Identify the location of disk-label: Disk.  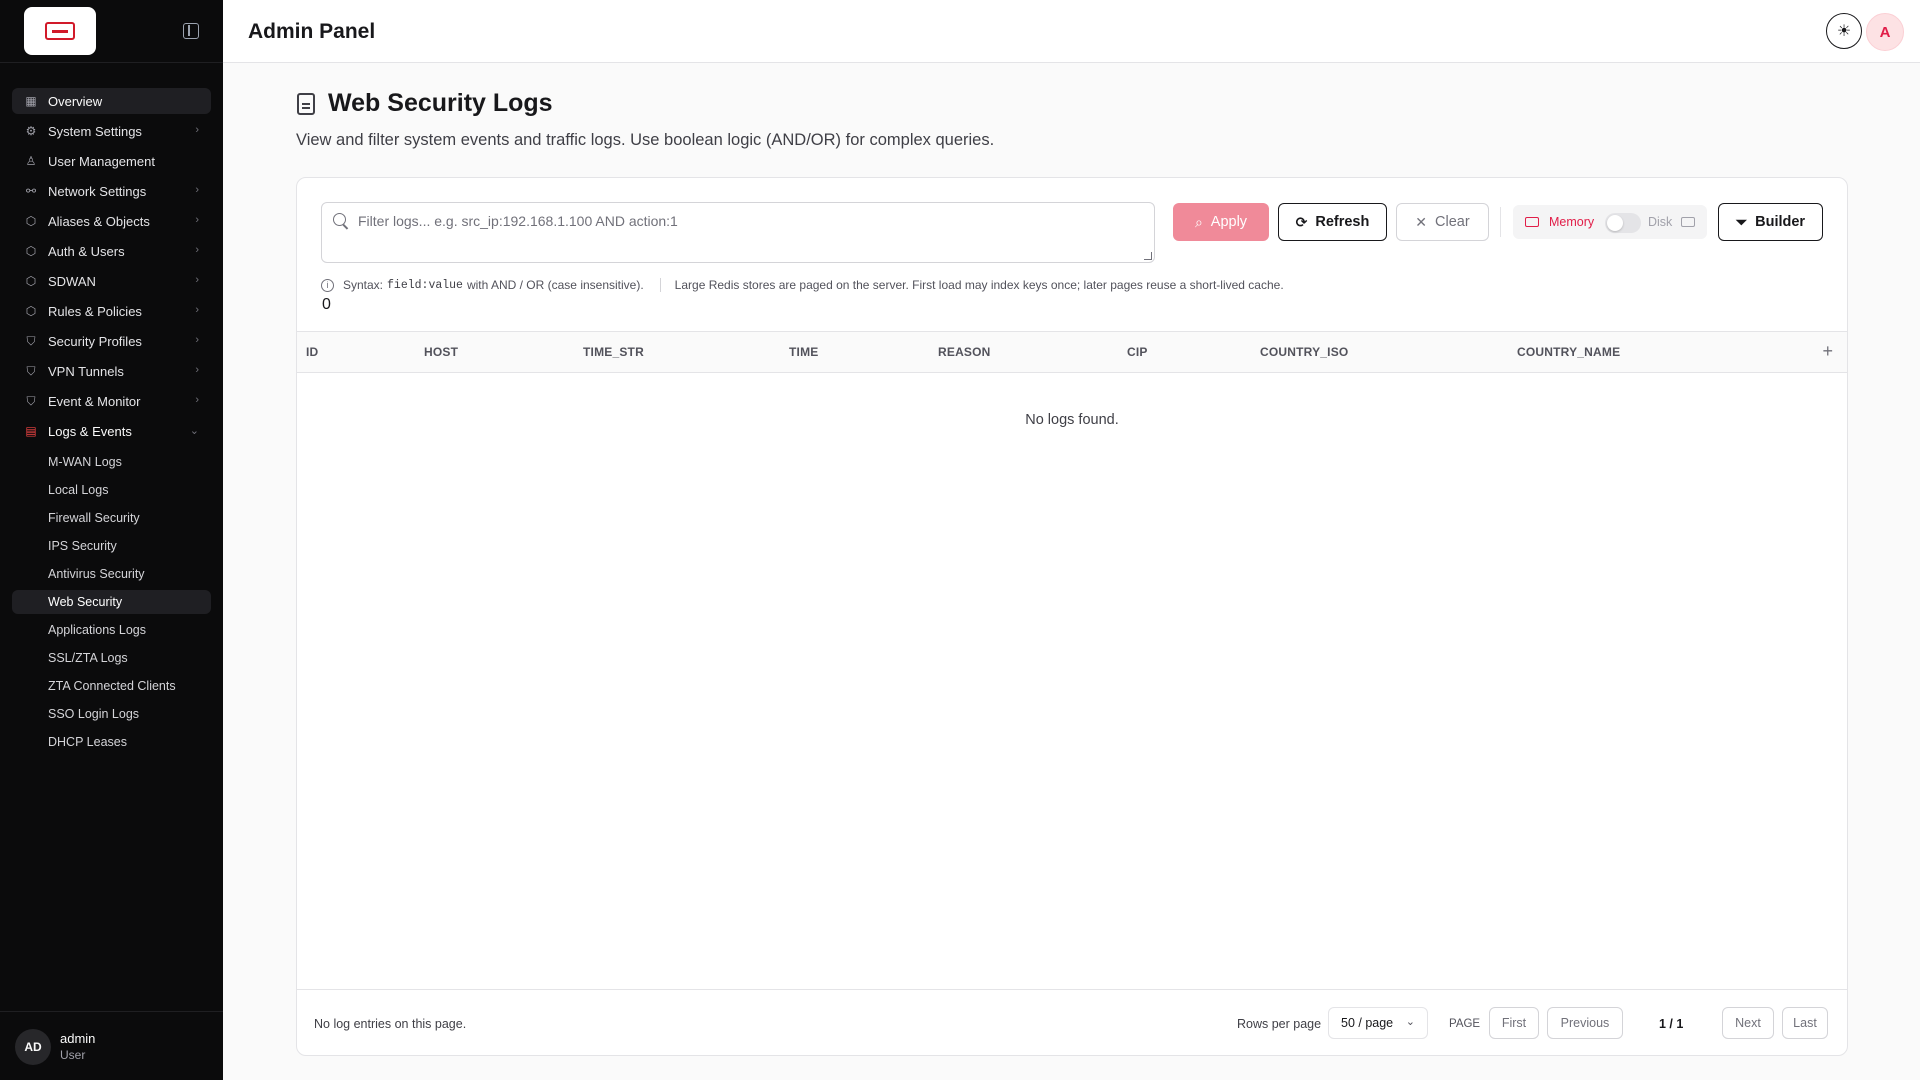
(1660, 222).